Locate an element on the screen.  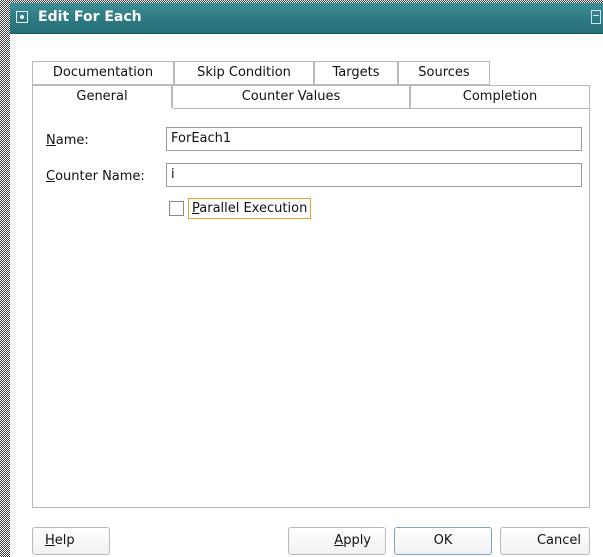
tab-completion: Completion is located at coordinates (500, 97).